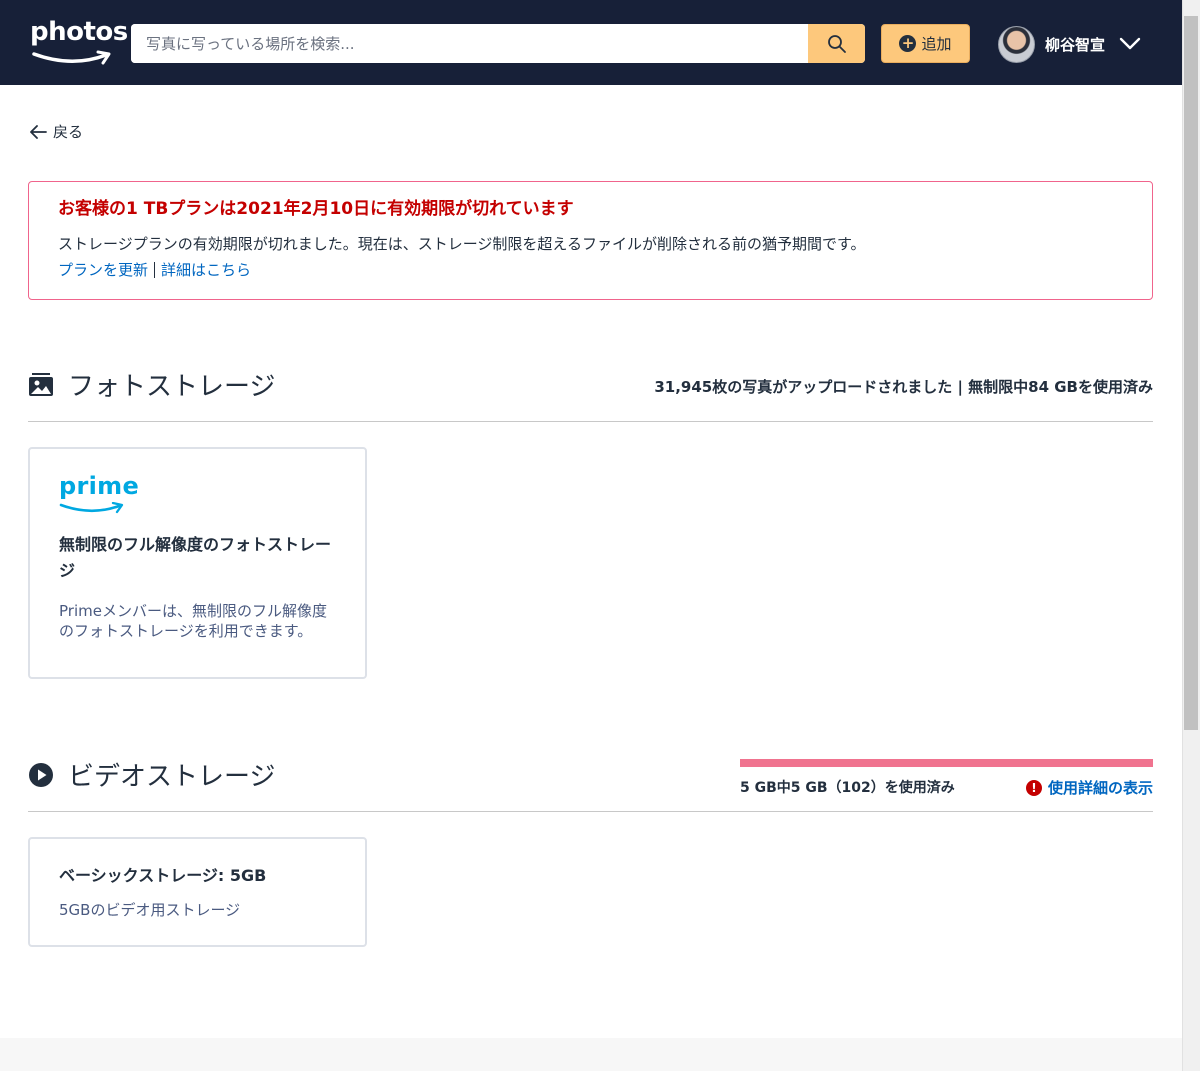 The height and width of the screenshot is (1071, 1200). I want to click on add-button-label: 追加, so click(936, 44).